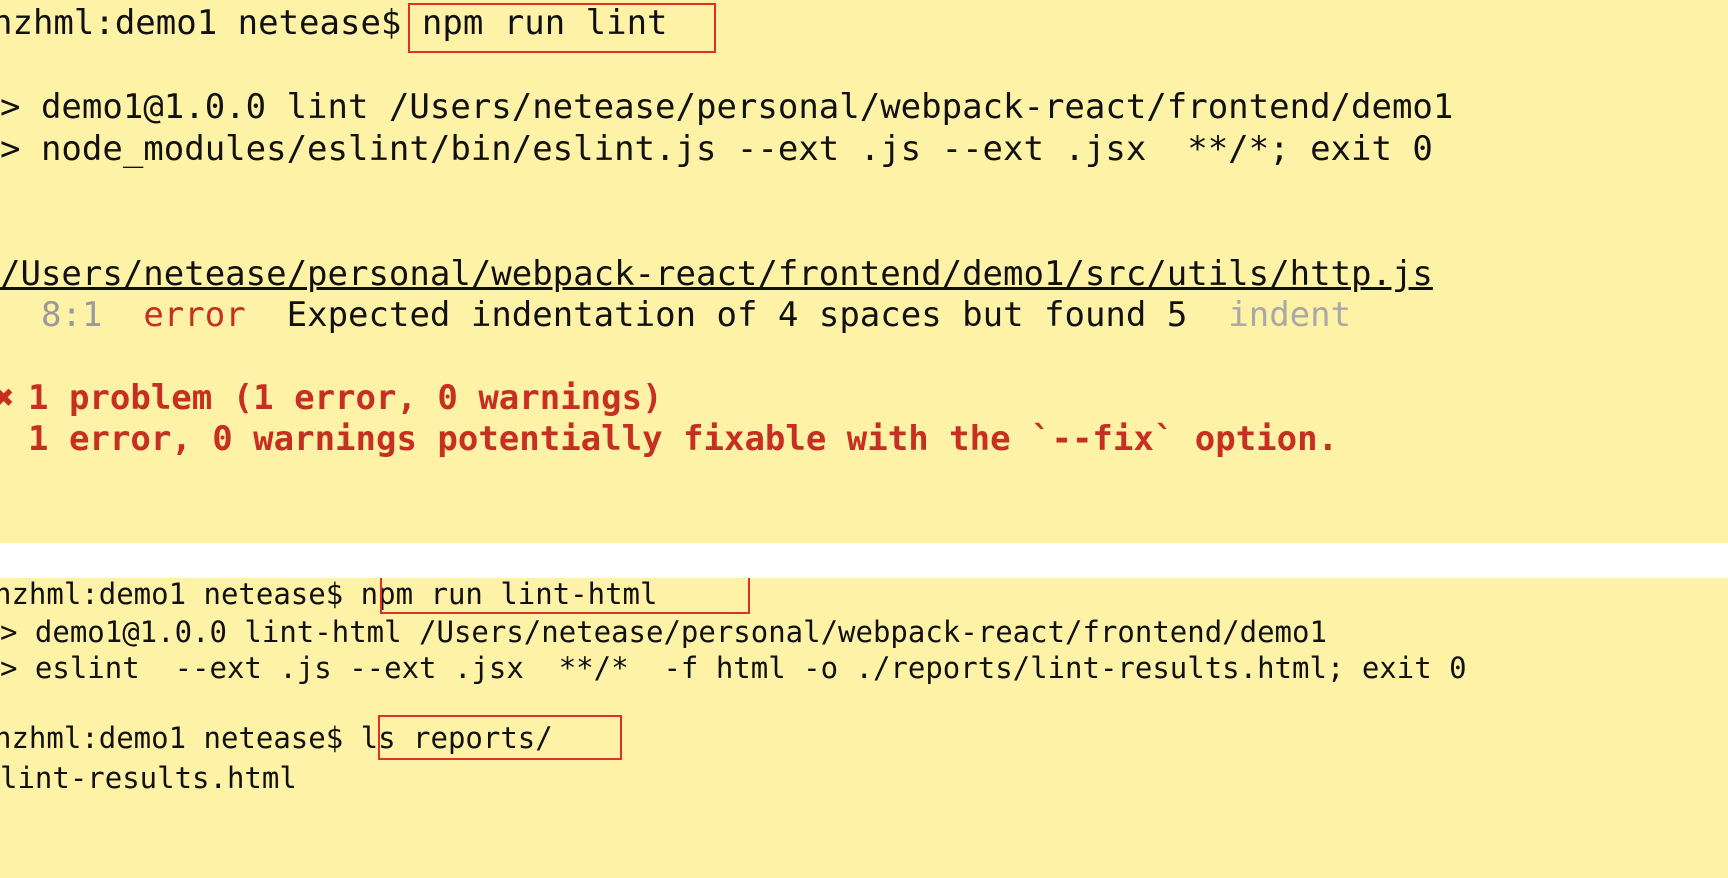 The height and width of the screenshot is (878, 1728). I want to click on error-x-icon: ✖, so click(7, 398).